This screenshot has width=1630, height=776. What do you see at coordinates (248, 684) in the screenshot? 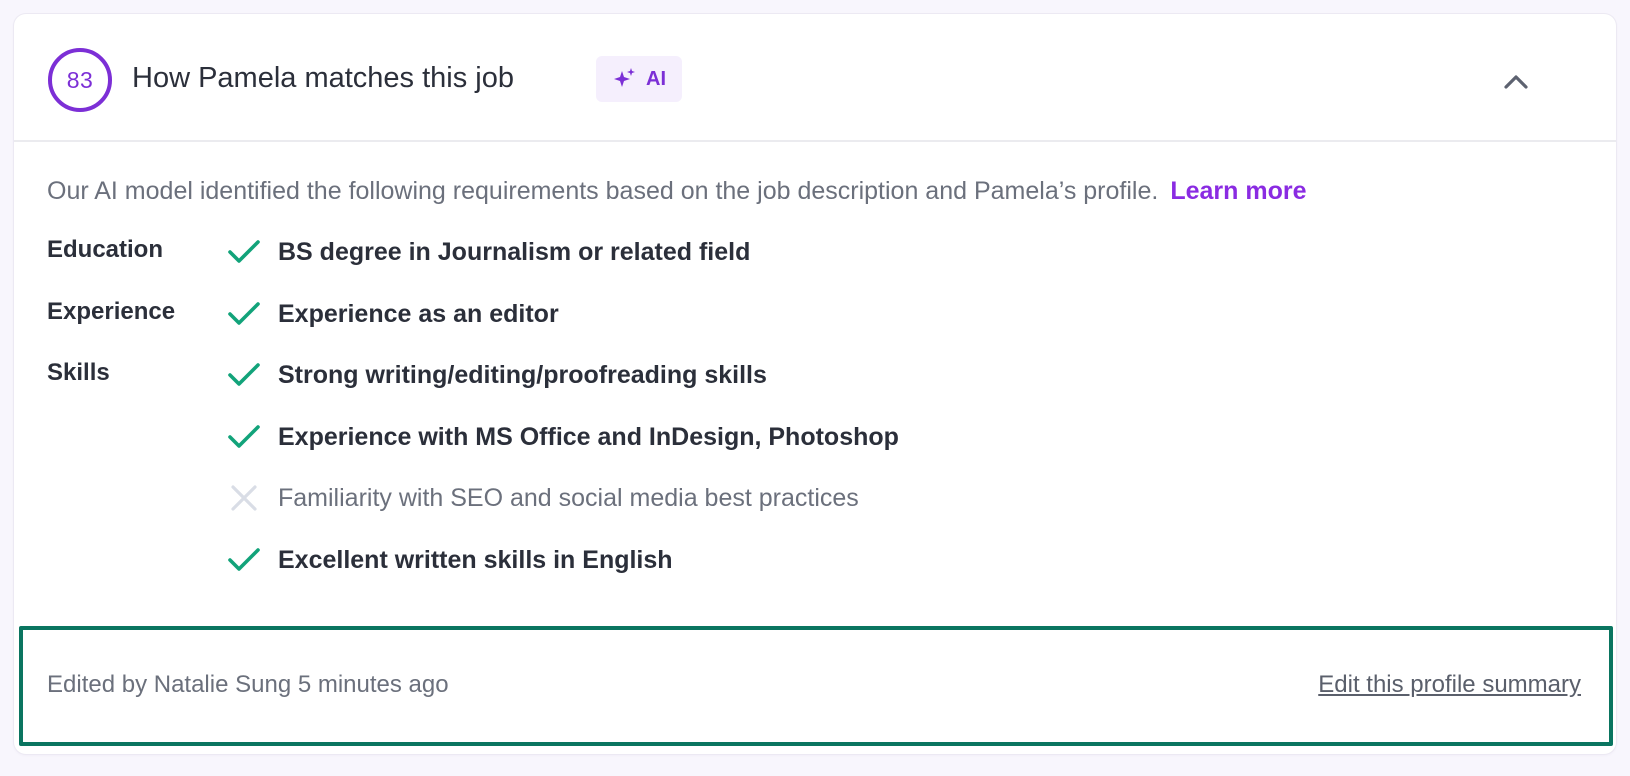
I see `edited-by-text: Edited by Natalie Sung 5 minutes ago` at bounding box center [248, 684].